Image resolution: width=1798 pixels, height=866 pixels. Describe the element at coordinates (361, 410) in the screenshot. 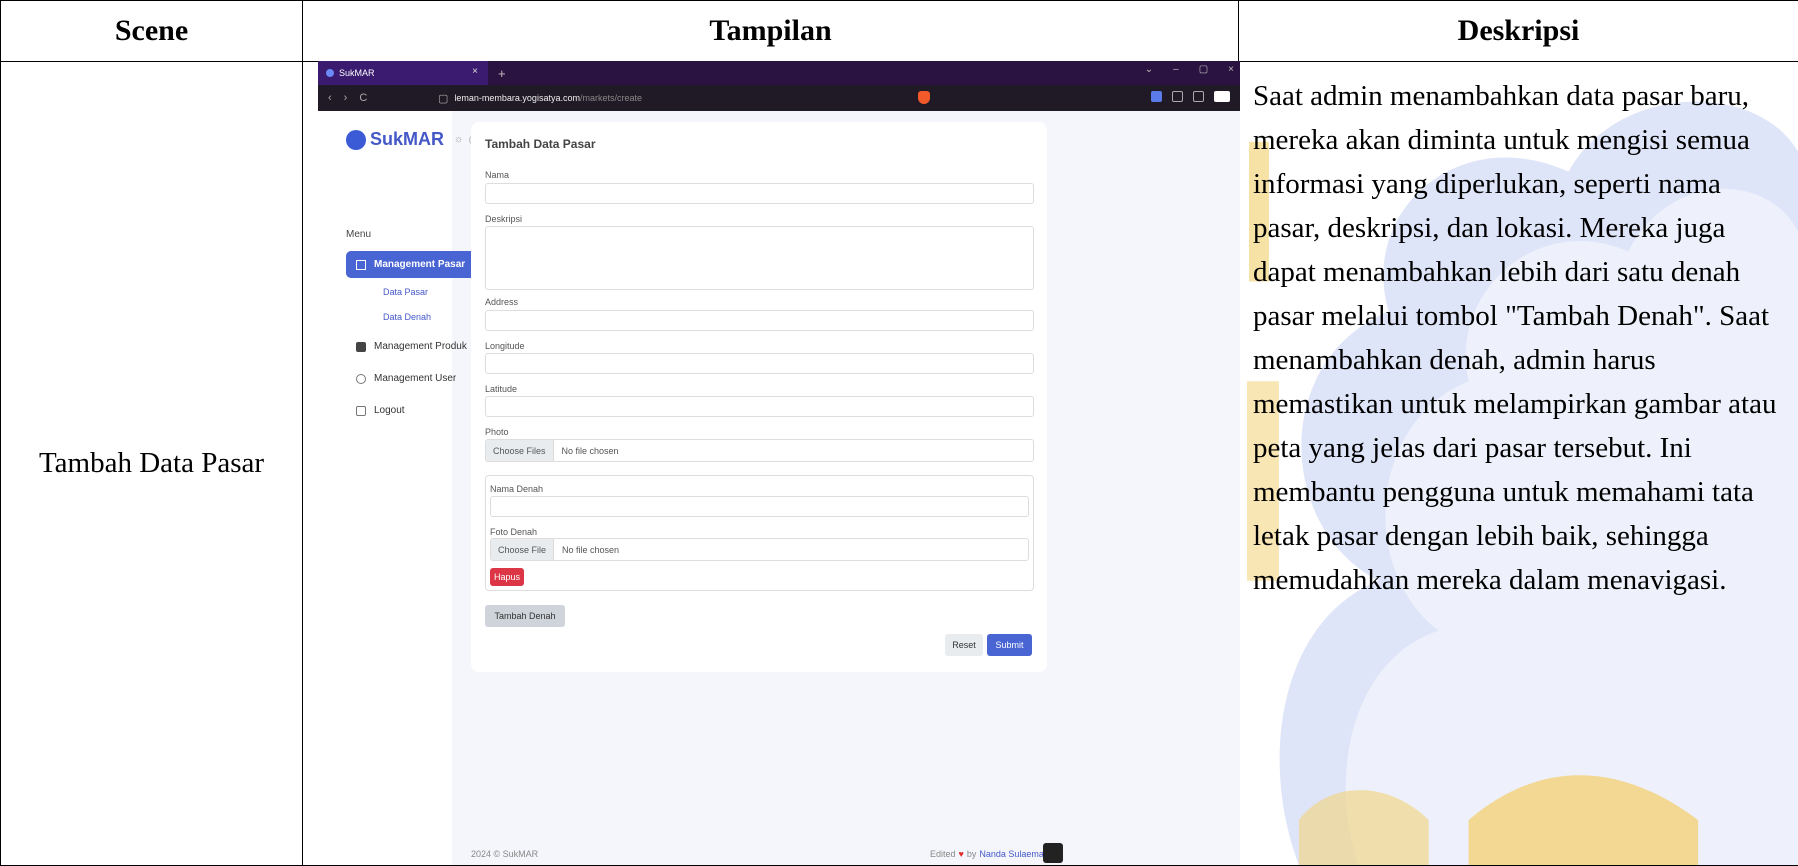

I see `logout-icon` at that location.